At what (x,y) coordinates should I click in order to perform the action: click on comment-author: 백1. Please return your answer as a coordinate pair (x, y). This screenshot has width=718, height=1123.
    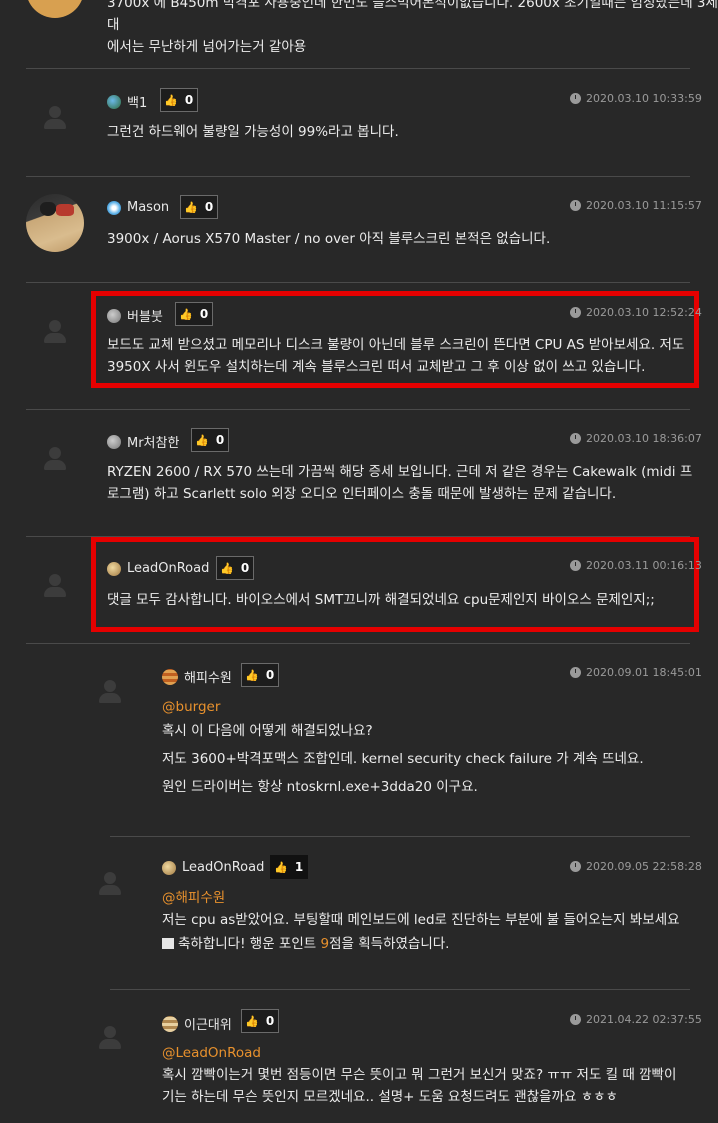
    Looking at the image, I should click on (127, 101).